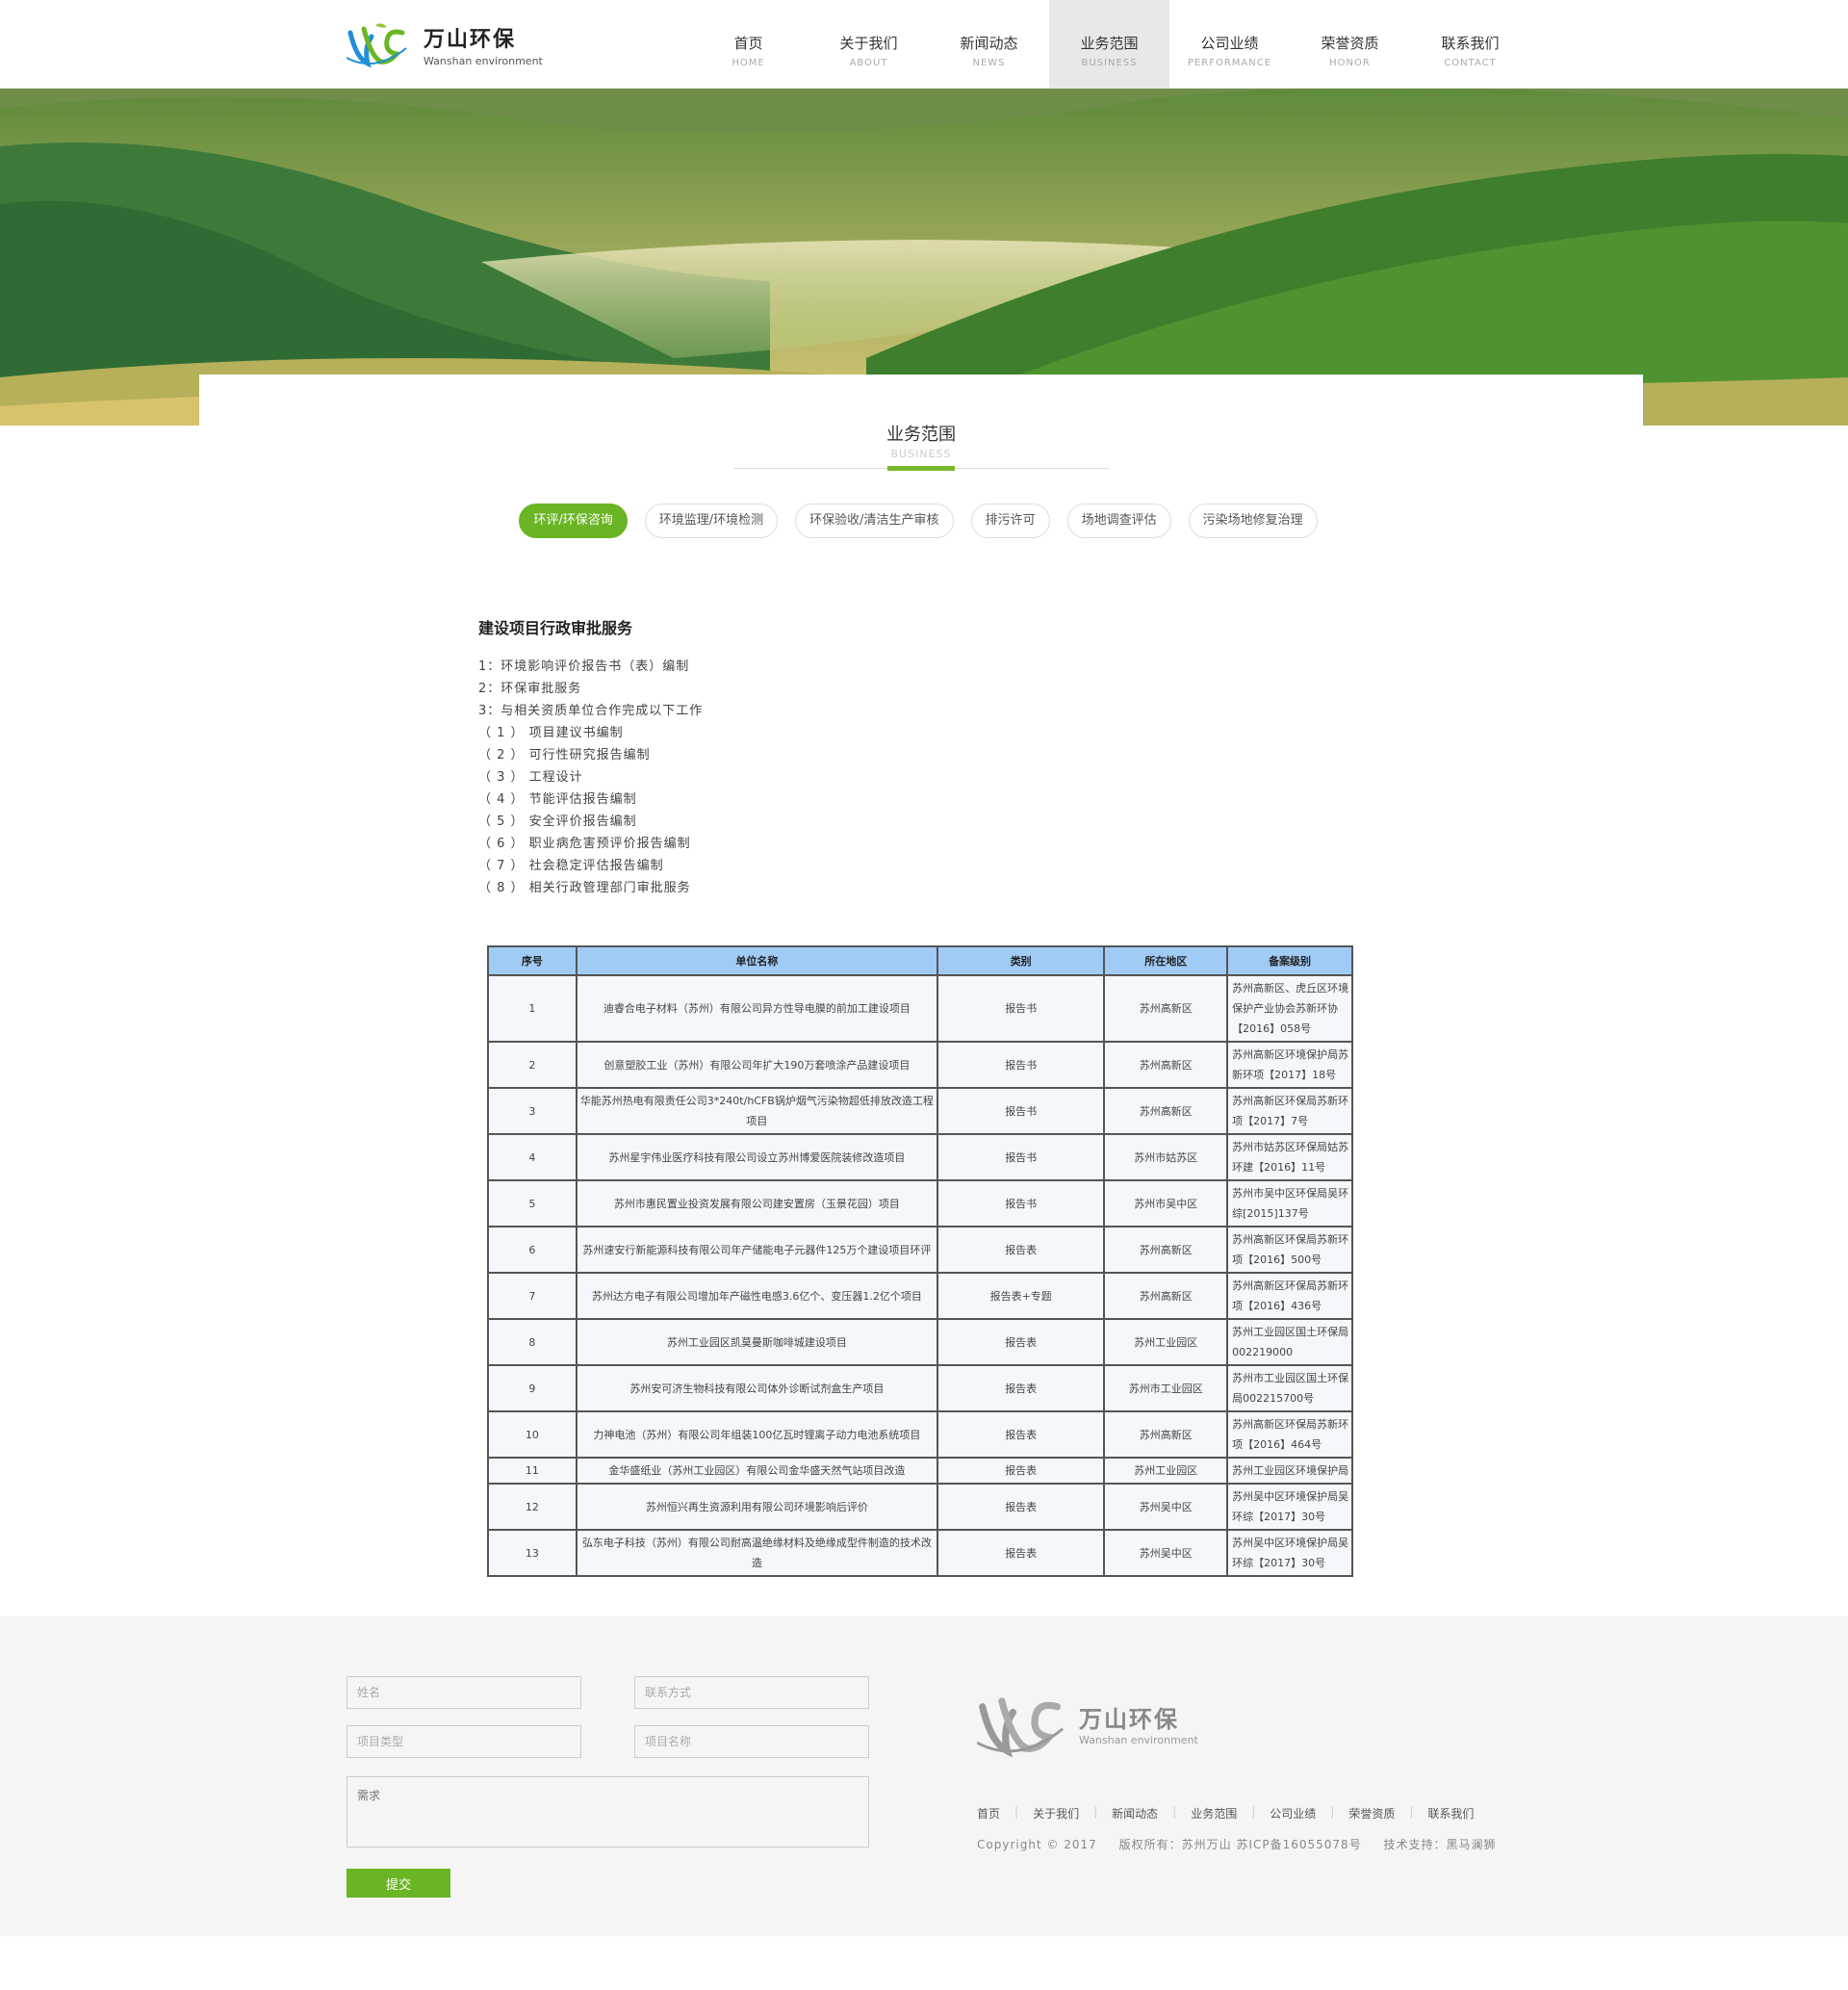 The height and width of the screenshot is (1990, 1848). I want to click on cell-no: 12, so click(532, 1507).